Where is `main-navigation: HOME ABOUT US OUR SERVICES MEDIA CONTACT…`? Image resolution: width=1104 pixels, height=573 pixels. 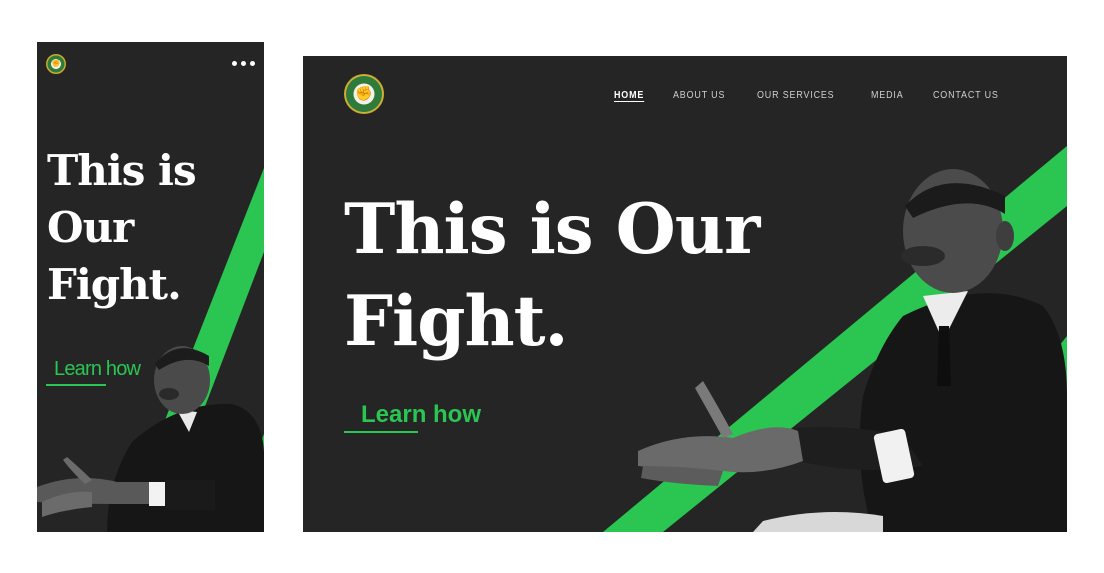
main-navigation: HOME ABOUT US OUR SERVICES MEDIA CONTACT… is located at coordinates (812, 95).